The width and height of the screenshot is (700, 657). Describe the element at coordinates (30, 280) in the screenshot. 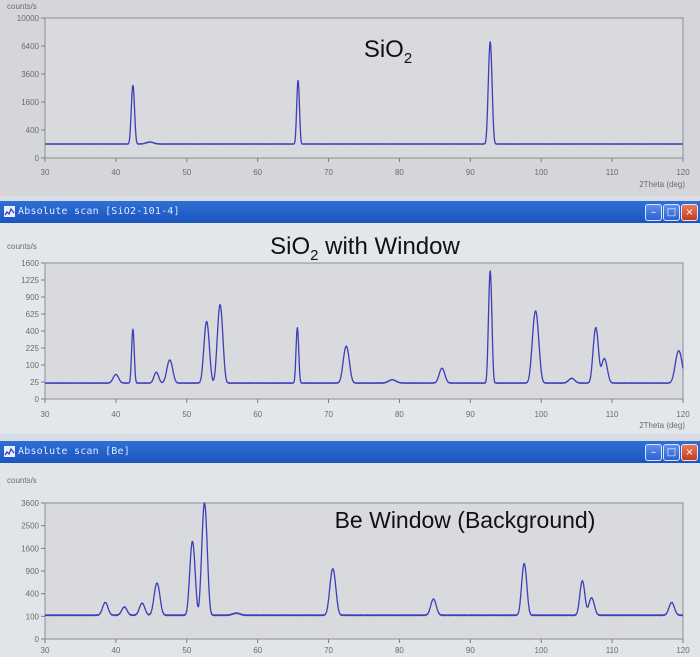

I see `y-tick-label: 1225` at that location.